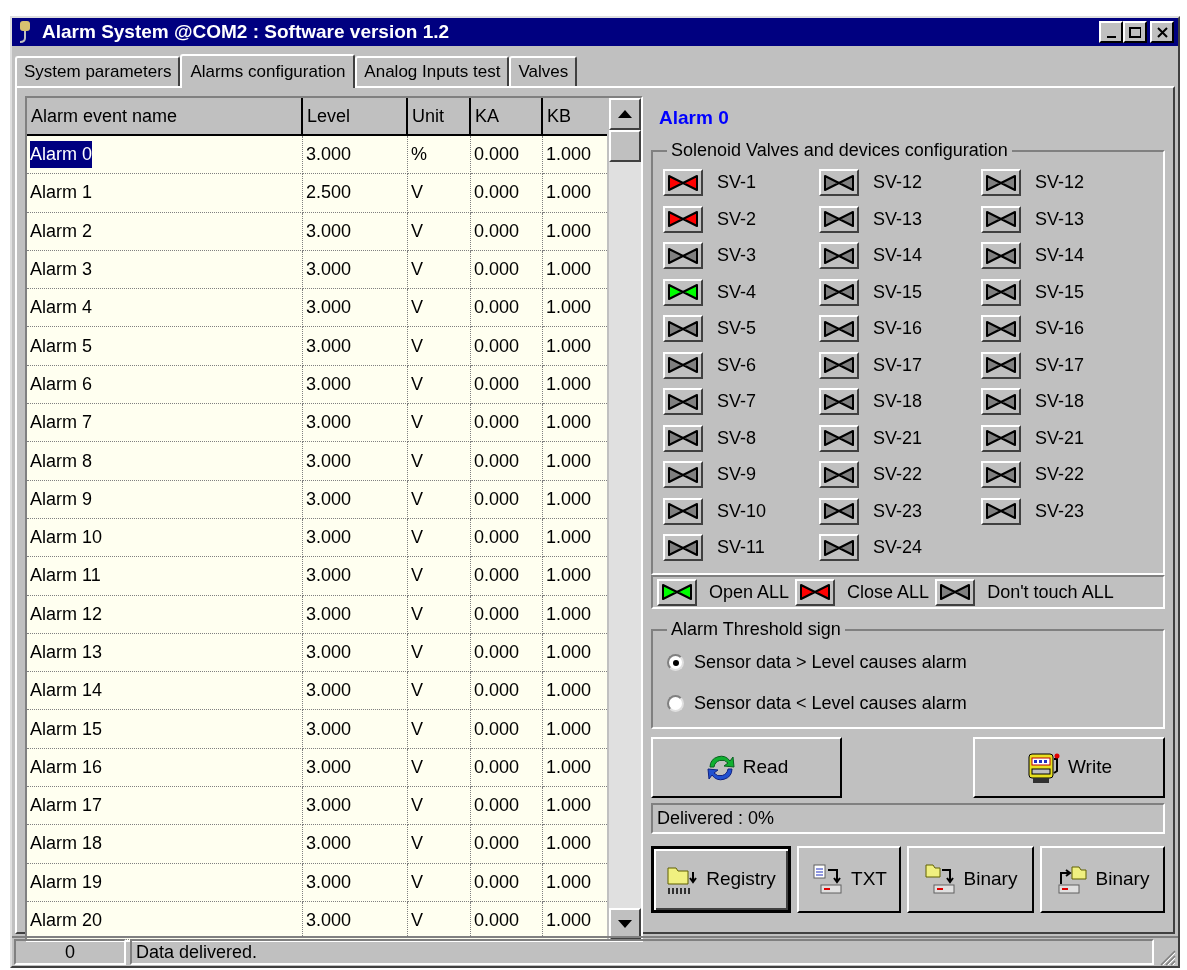 This screenshot has width=1187, height=970. What do you see at coordinates (66, 729) in the screenshot?
I see `table-cell-text: Alarm 15` at bounding box center [66, 729].